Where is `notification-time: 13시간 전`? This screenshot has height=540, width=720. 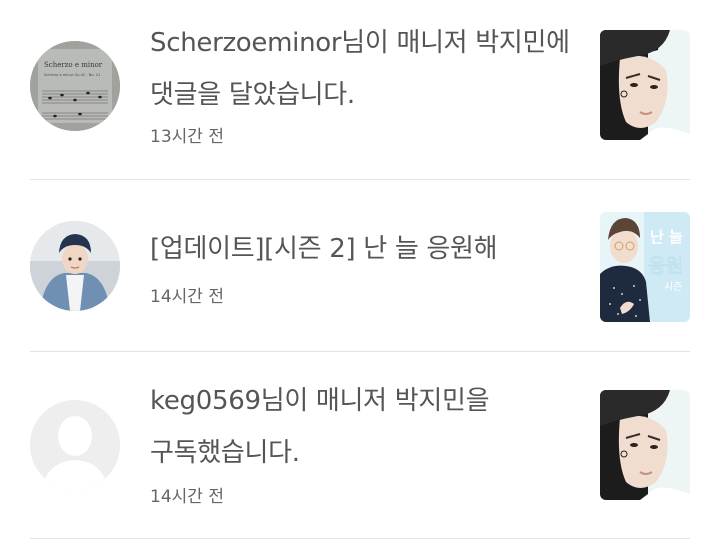
notification-time: 13시간 전 is located at coordinates (187, 137).